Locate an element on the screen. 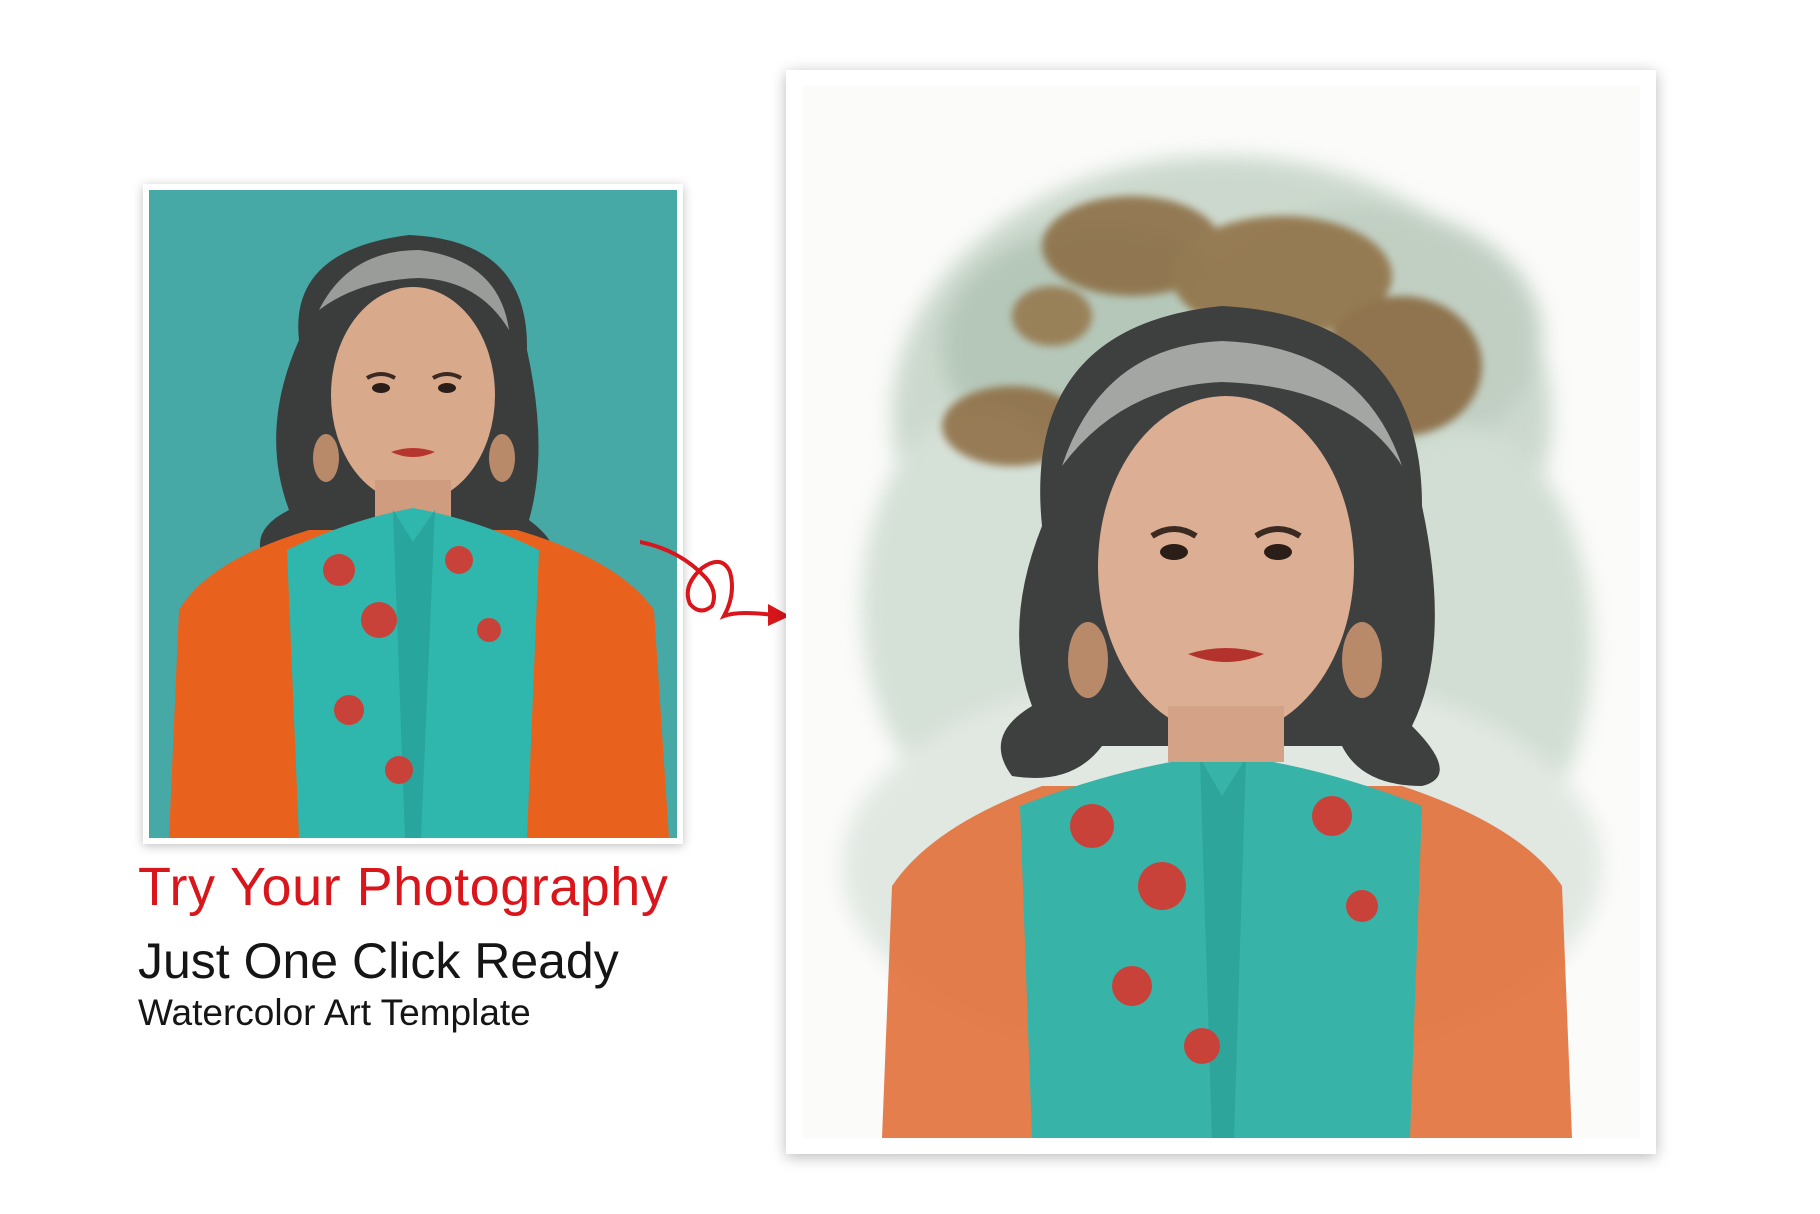 The width and height of the screenshot is (1820, 1214). headline: Try Your Photography is located at coordinates (403, 887).